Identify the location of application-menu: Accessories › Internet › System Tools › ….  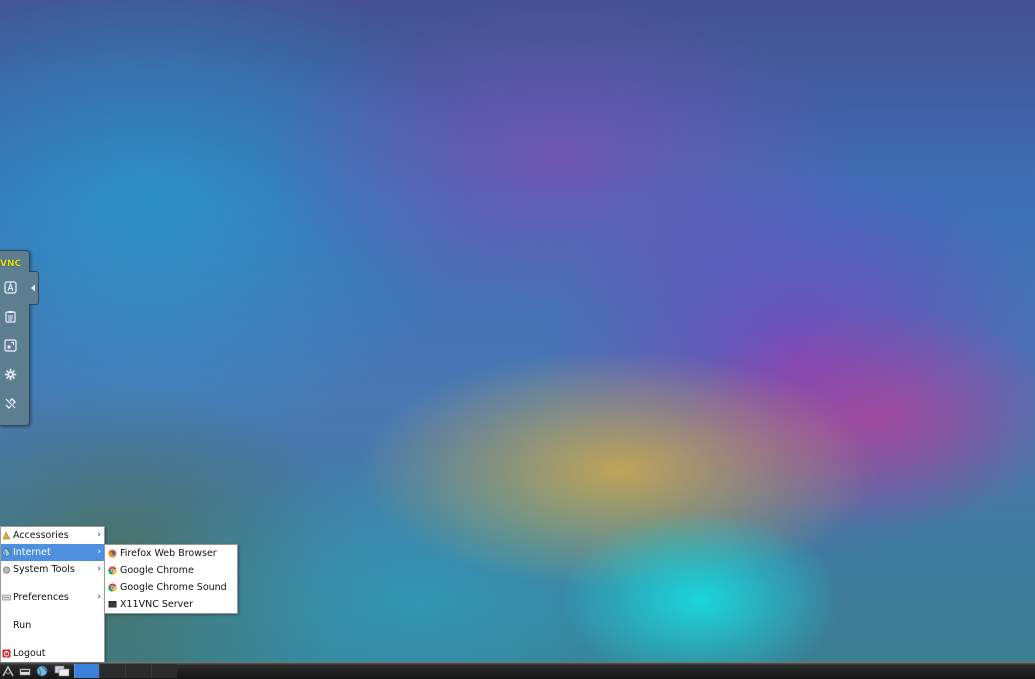
(52, 595).